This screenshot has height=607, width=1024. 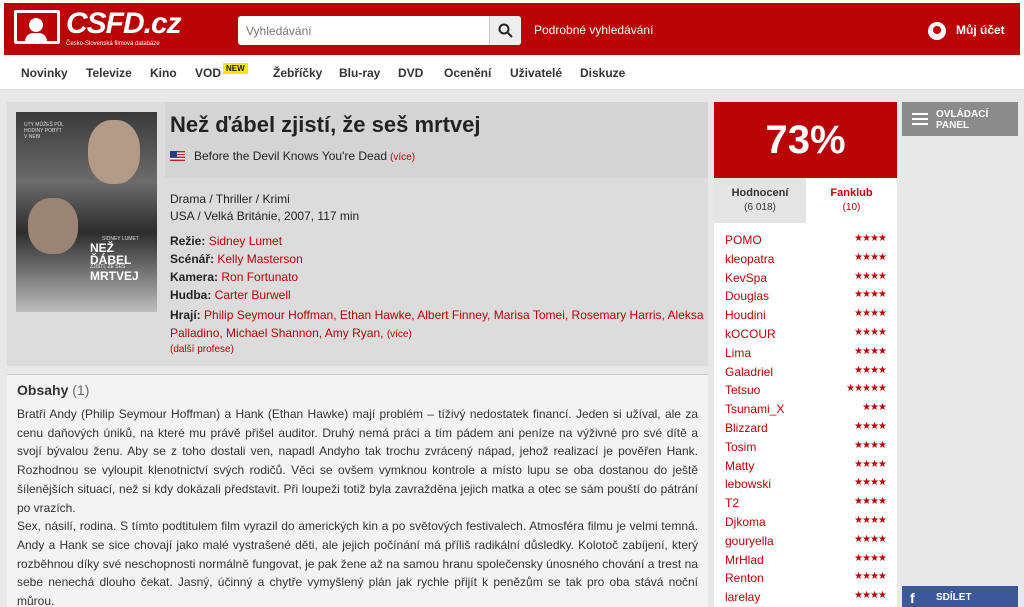 What do you see at coordinates (602, 73) in the screenshot?
I see `nav-item-diskuze: Diskuze` at bounding box center [602, 73].